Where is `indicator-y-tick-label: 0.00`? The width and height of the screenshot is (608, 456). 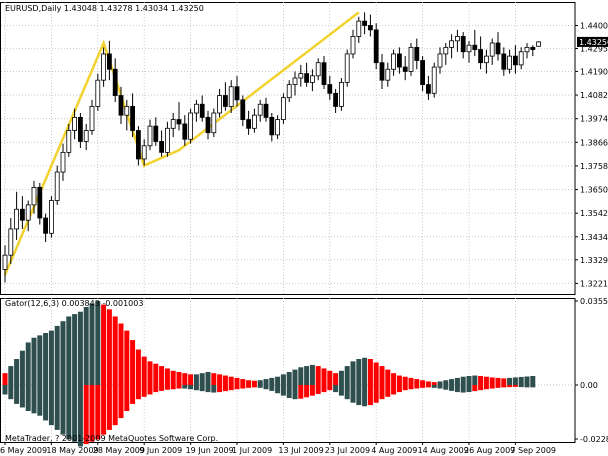
indicator-y-tick-label: 0.00 is located at coordinates (589, 385).